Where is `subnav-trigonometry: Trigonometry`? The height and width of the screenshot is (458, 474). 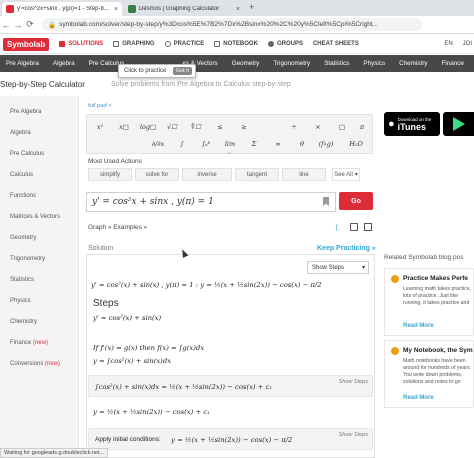 subnav-trigonometry: Trigonometry is located at coordinates (291, 63).